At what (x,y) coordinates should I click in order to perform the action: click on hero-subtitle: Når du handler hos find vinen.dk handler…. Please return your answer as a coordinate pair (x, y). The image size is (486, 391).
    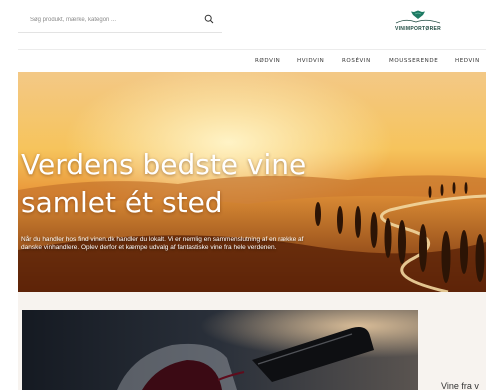
    Looking at the image, I should click on (162, 243).